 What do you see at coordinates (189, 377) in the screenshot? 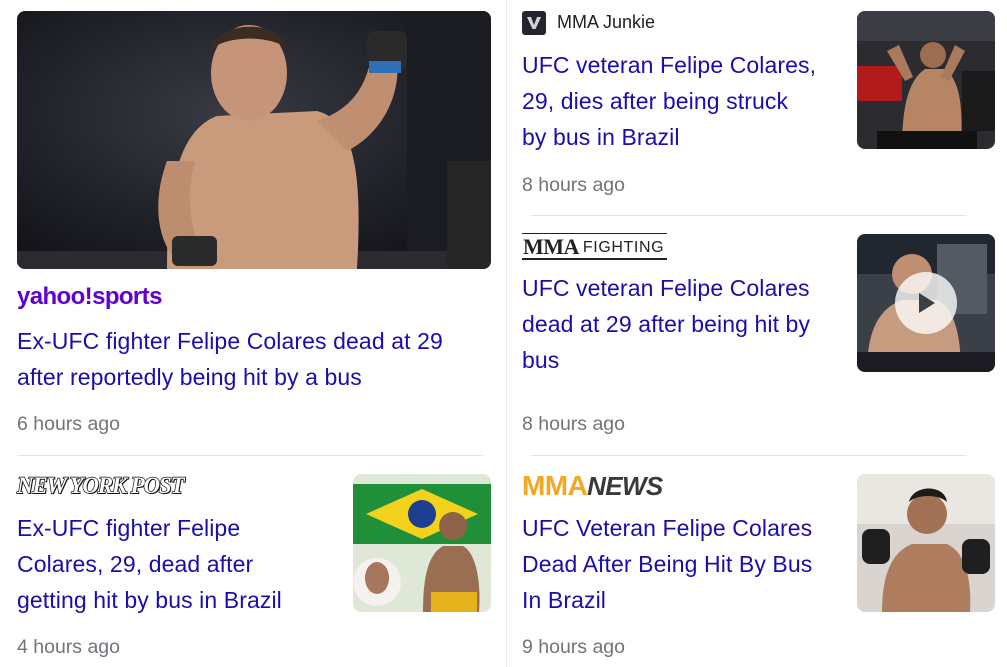
I see `headline-line: after reportedly being hit by a bus` at bounding box center [189, 377].